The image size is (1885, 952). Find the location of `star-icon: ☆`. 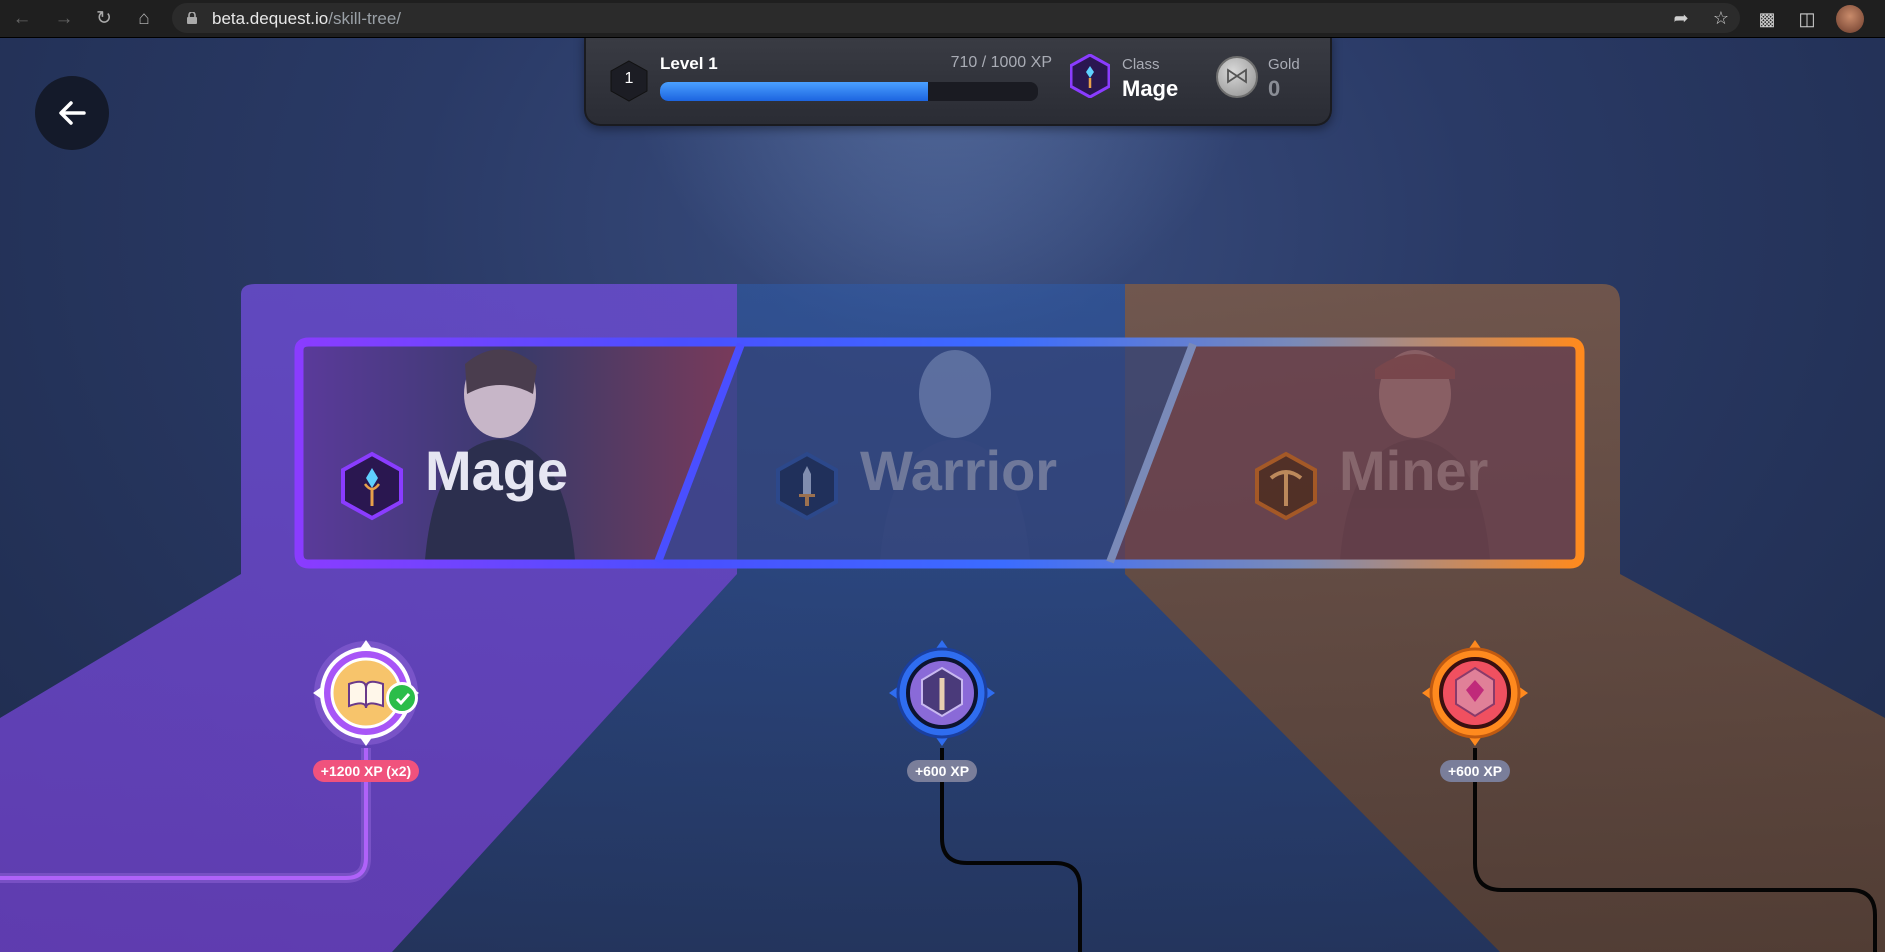

star-icon: ☆ is located at coordinates (1721, 18).